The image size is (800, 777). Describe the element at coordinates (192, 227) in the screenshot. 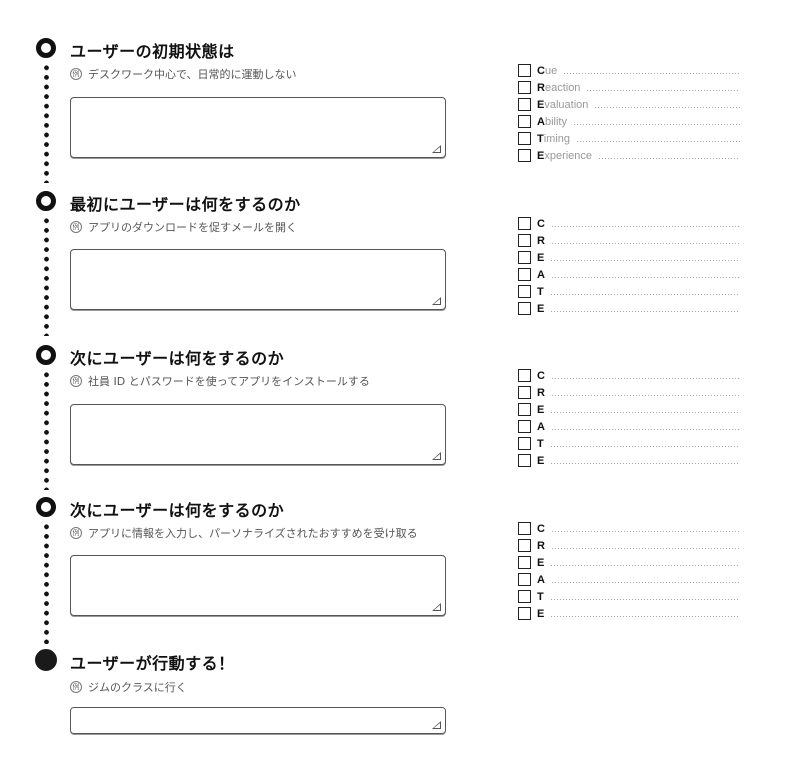

I see `example-text: アプリのダウンロードを促すメールを開く` at that location.